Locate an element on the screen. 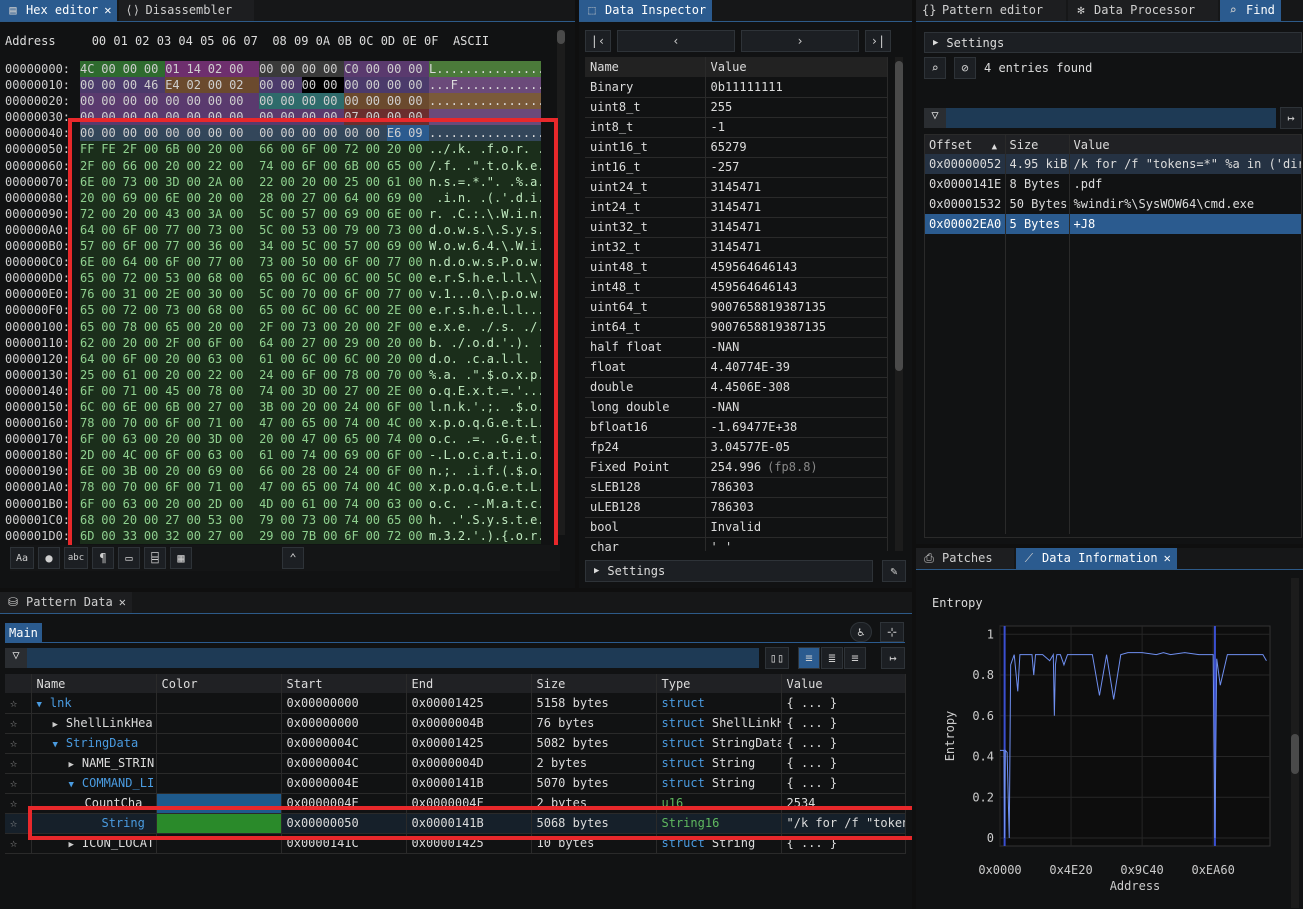  hex-byte: 72 is located at coordinates (133, 278).